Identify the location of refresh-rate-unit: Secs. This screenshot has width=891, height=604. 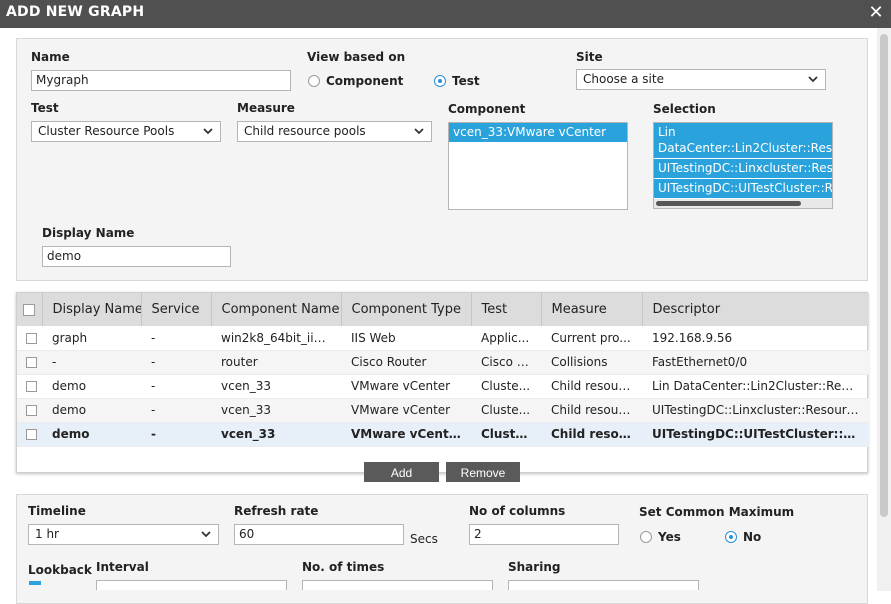
(424, 539).